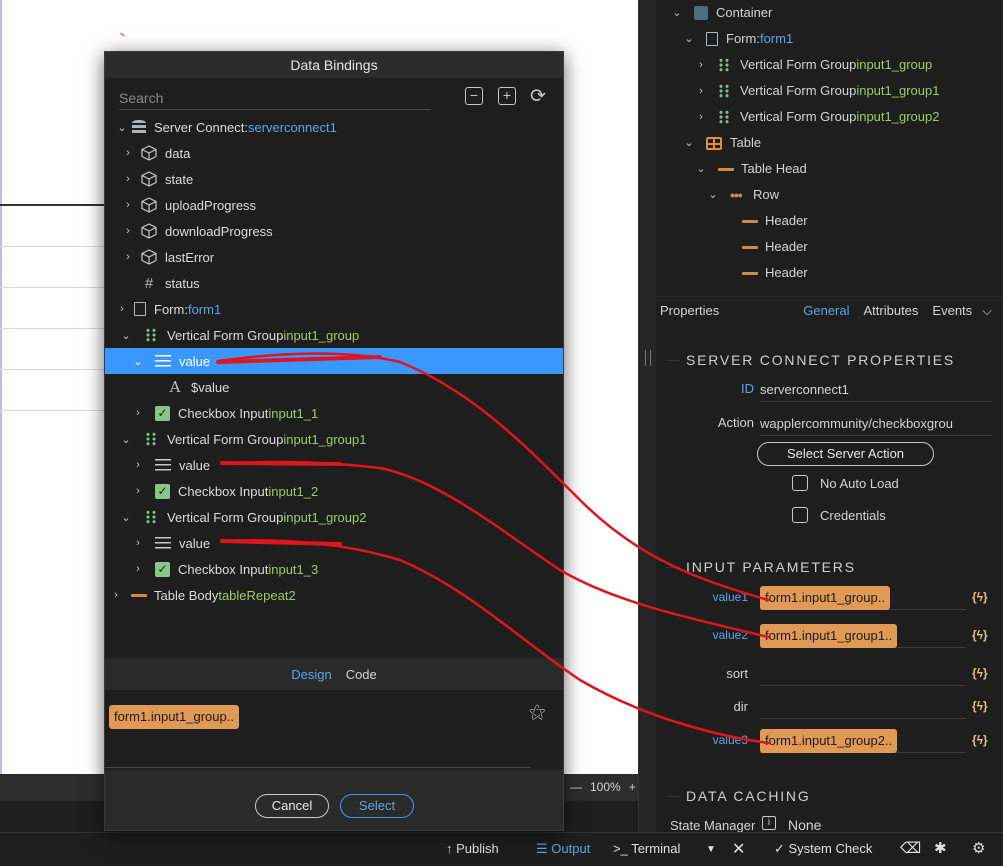 Image resolution: width=1003 pixels, height=866 pixels. I want to click on tree-item-status: # status, so click(334, 283).